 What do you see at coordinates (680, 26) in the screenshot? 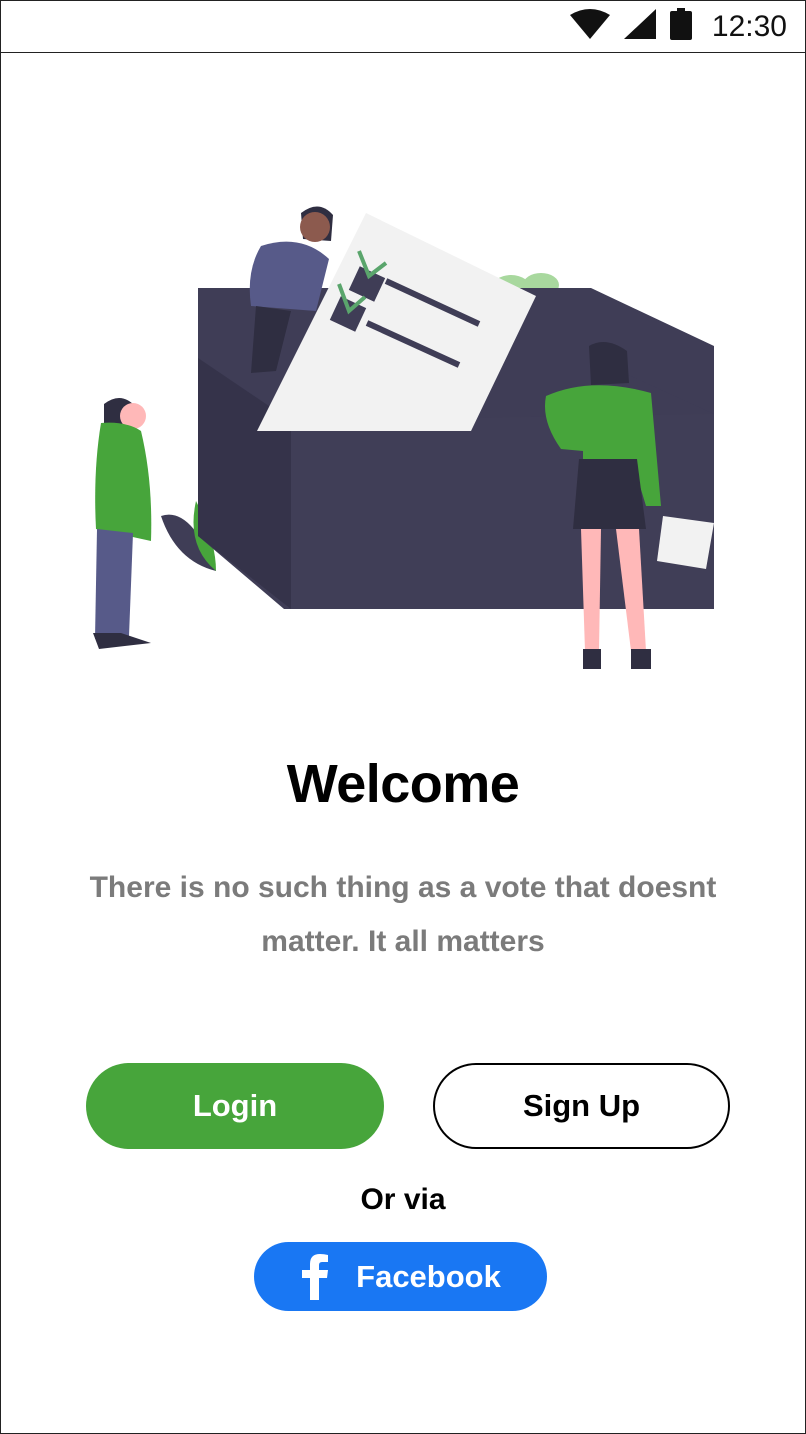
I see `battery-icon` at bounding box center [680, 26].